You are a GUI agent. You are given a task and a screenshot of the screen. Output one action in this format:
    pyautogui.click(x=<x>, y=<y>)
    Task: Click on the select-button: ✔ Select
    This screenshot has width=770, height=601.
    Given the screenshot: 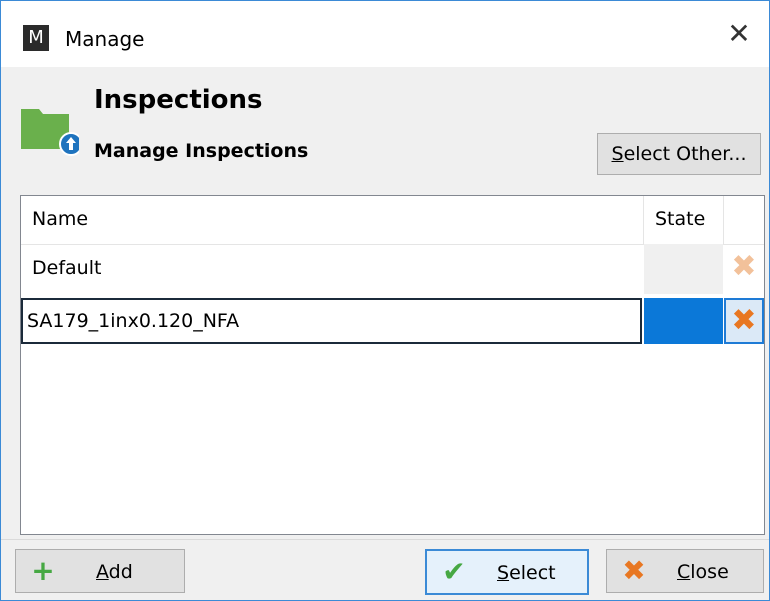 What is the action you would take?
    pyautogui.click(x=507, y=572)
    